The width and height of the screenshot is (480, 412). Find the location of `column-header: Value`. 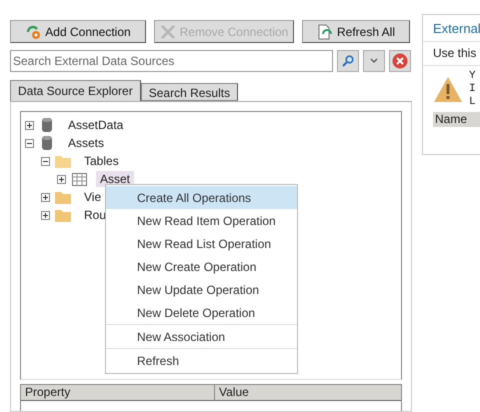

column-header: Value is located at coordinates (308, 392).